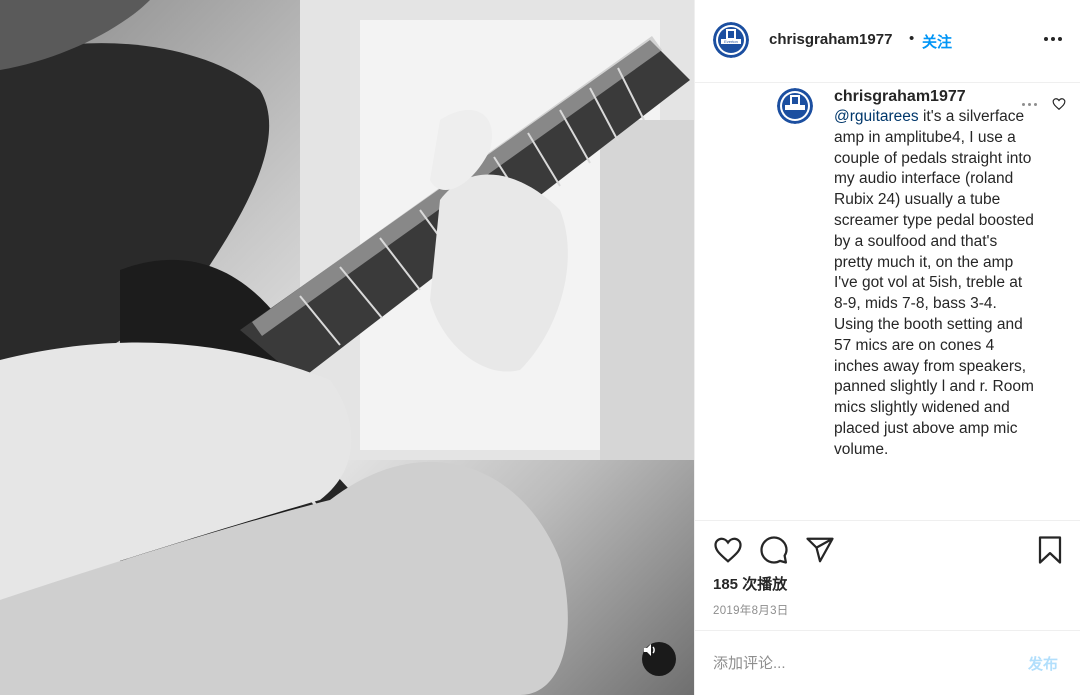 The height and width of the screenshot is (695, 1080). Describe the element at coordinates (820, 550) in the screenshot. I see `share-icon` at that location.